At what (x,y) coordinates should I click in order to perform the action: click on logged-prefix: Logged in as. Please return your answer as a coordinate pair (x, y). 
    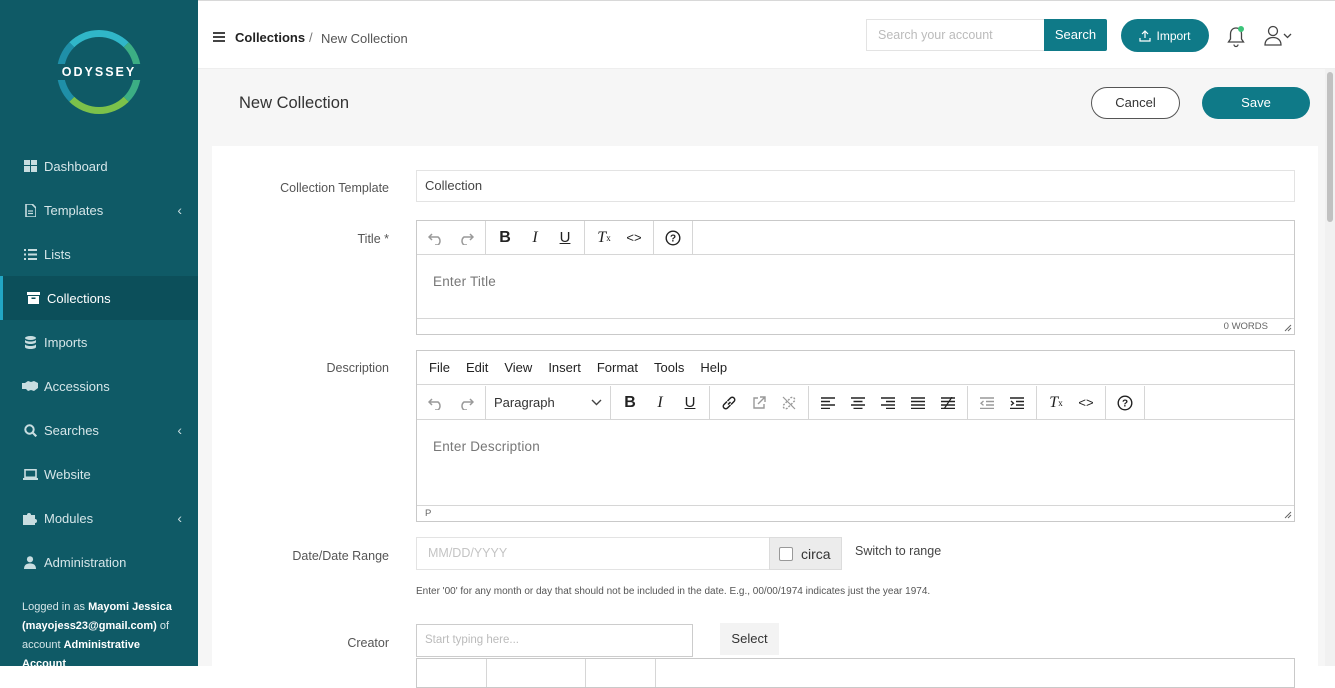
    Looking at the image, I should click on (53, 607).